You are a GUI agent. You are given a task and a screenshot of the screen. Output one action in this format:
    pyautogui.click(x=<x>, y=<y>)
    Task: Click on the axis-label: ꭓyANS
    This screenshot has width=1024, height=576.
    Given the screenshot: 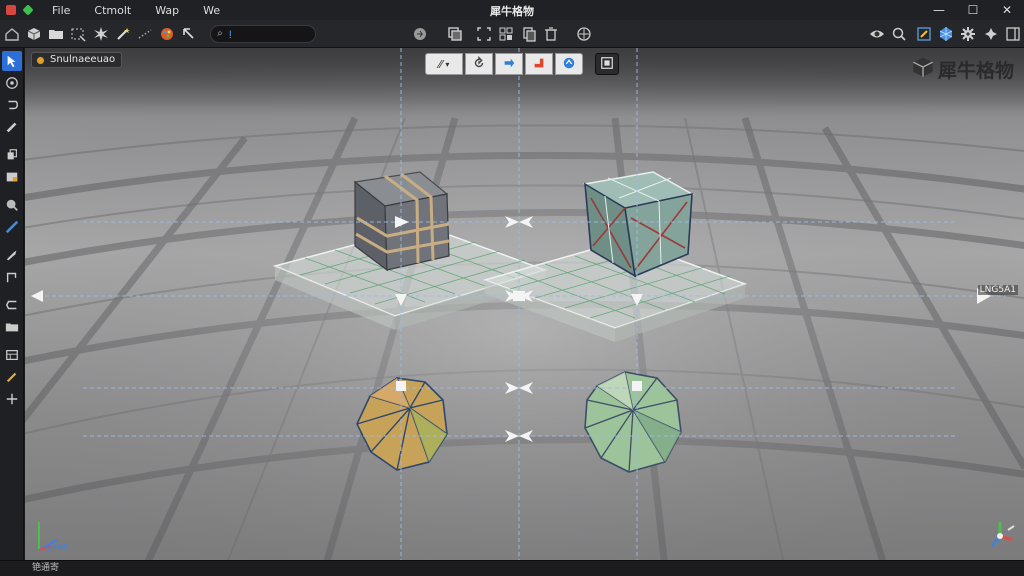 What is the action you would take?
    pyautogui.click(x=56, y=547)
    